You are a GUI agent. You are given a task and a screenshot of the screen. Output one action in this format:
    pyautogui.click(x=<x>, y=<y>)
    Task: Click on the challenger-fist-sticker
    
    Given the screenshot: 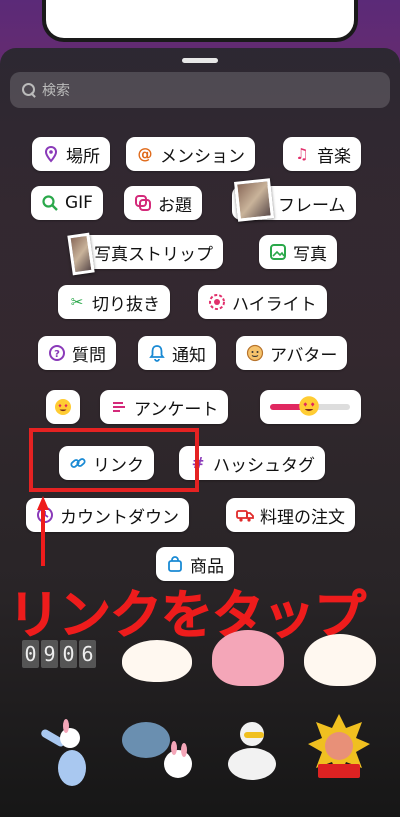 What is the action you would take?
    pyautogui.click(x=339, y=747)
    